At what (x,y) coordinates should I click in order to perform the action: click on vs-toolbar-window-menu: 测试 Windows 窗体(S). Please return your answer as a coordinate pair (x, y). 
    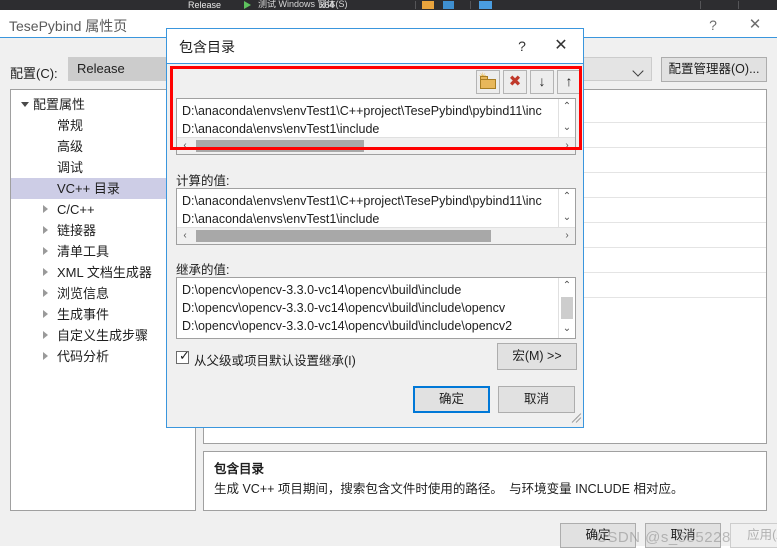
    Looking at the image, I should click on (333, 5).